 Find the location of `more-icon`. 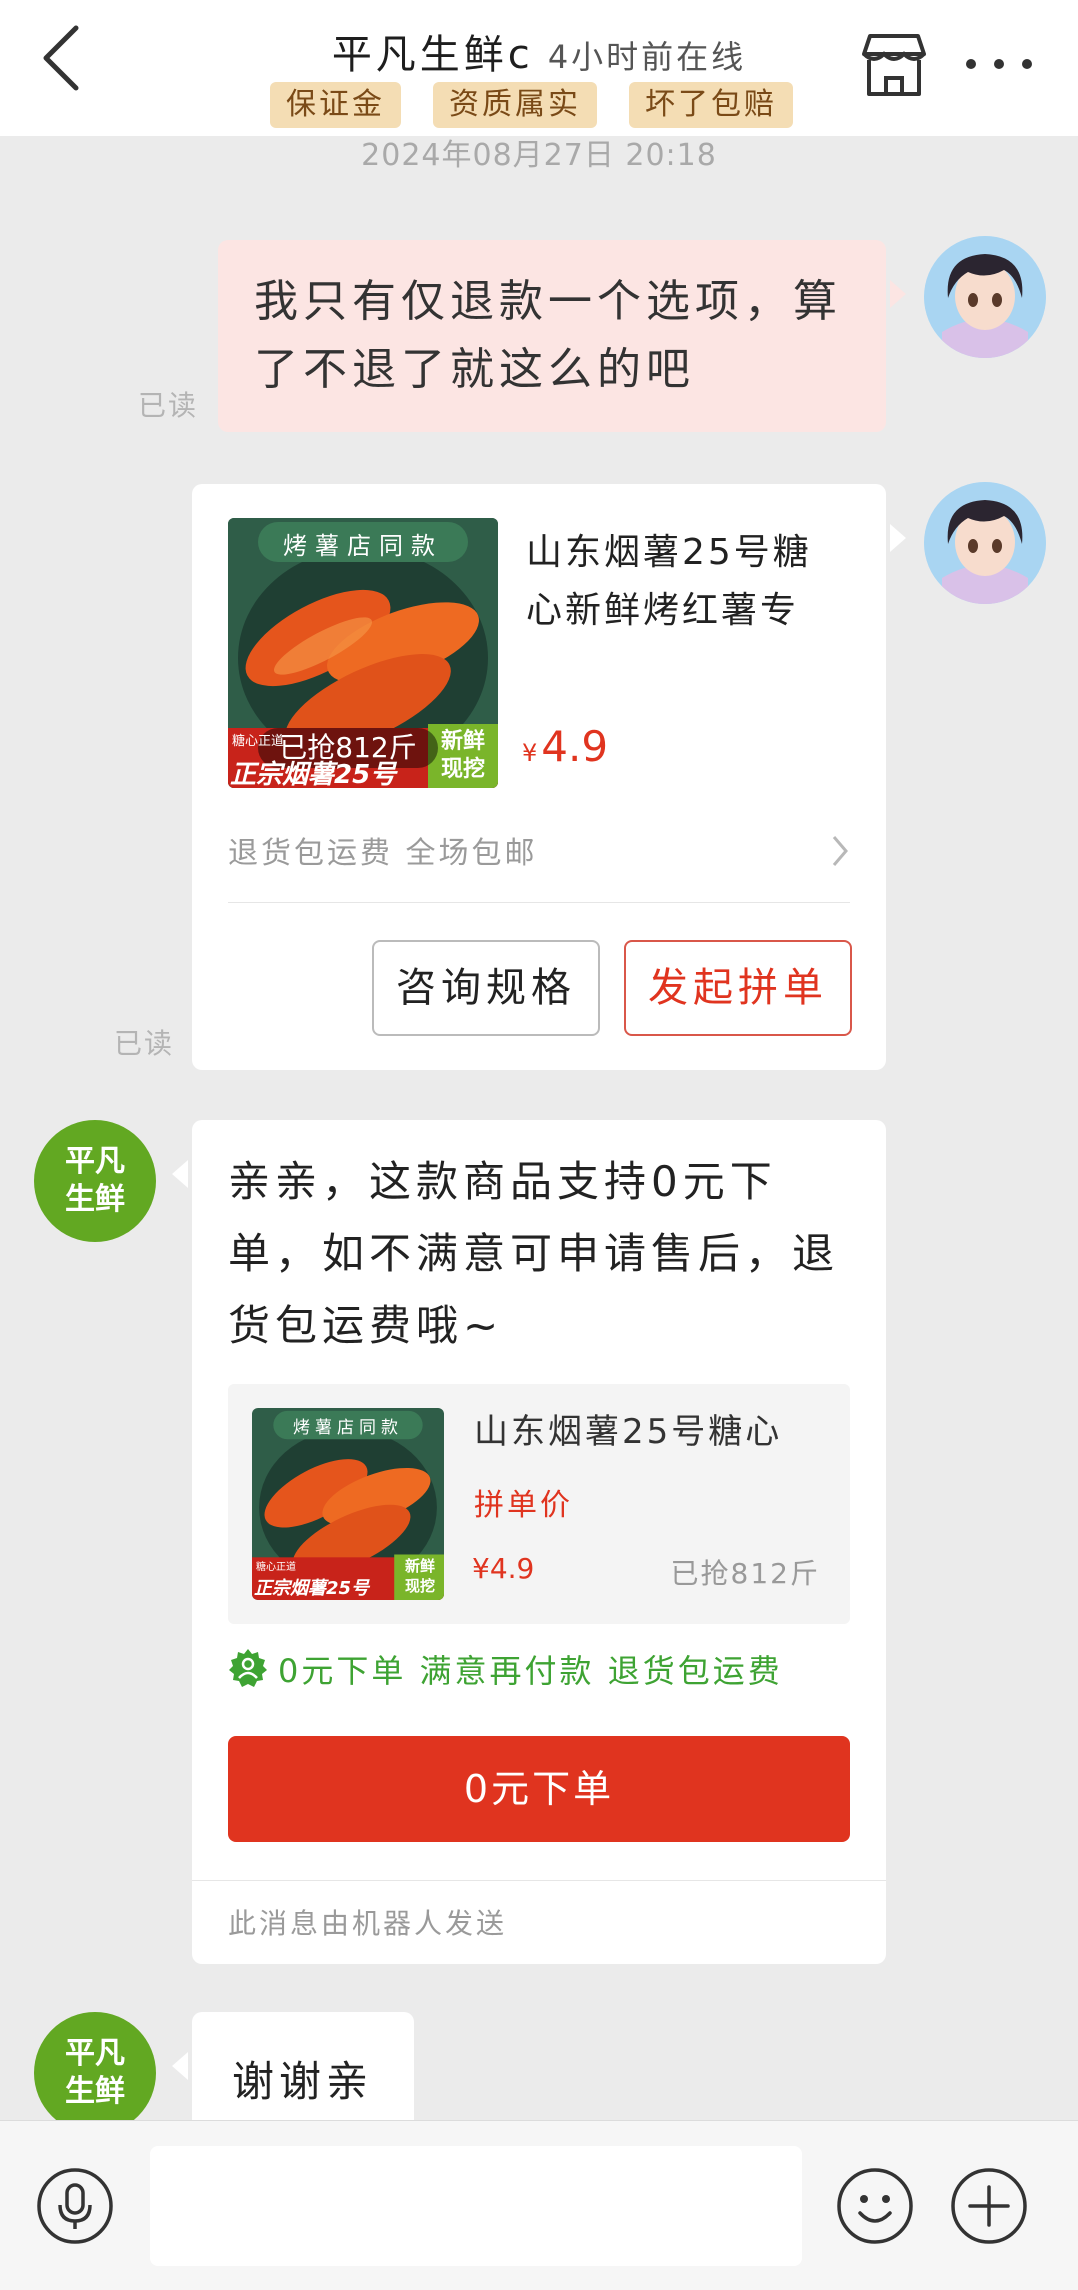

more-icon is located at coordinates (999, 64).